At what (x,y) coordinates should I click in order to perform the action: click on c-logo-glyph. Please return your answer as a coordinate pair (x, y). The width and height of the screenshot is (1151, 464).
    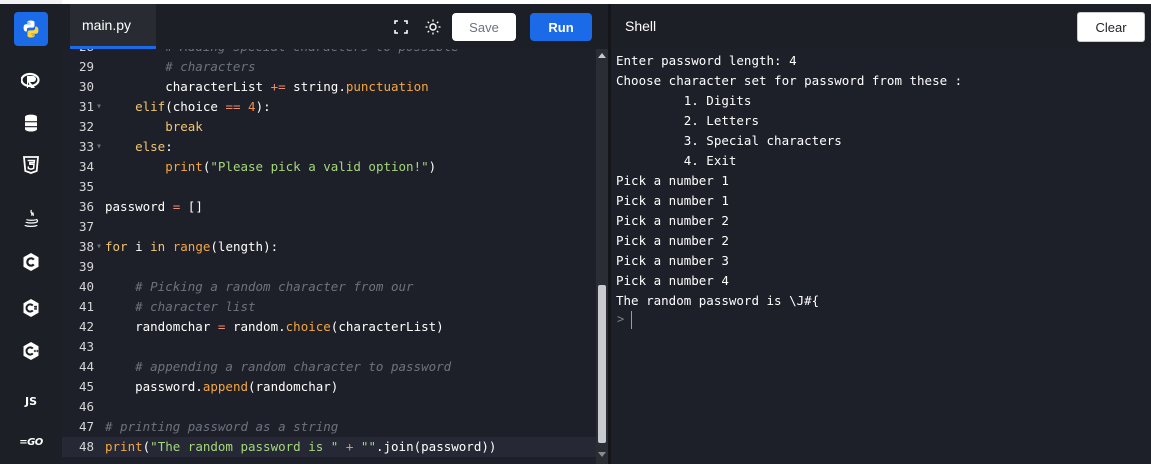
    Looking at the image, I should click on (31, 262).